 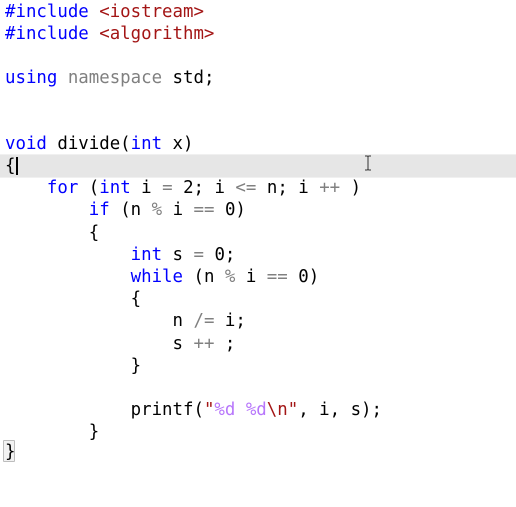 What do you see at coordinates (167, 410) in the screenshot?
I see `code-text: printf(` at bounding box center [167, 410].